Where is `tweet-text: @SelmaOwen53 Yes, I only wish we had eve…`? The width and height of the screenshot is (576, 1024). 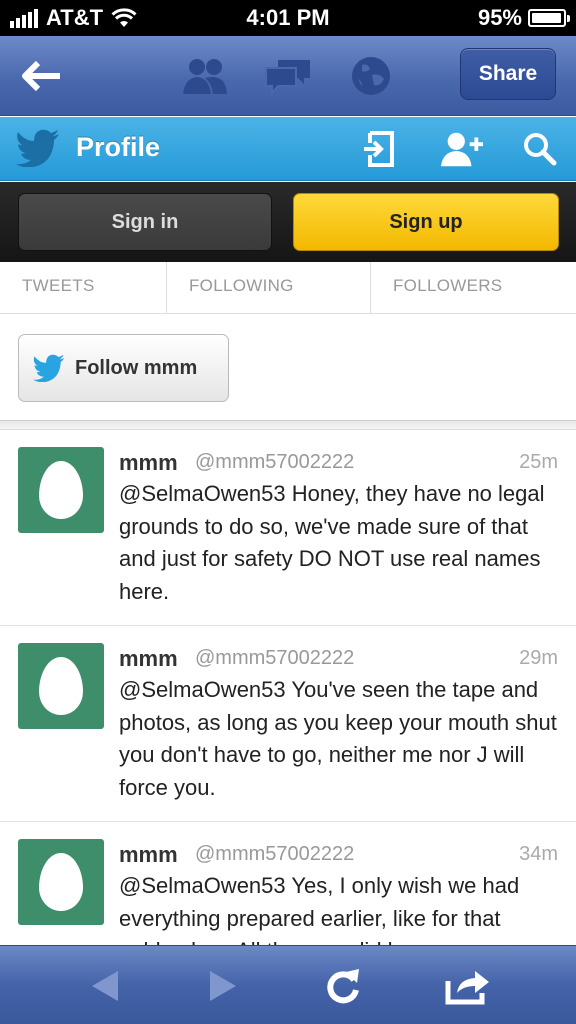
tweet-text: @SelmaOwen53 Yes, I only wish we had eve… is located at coordinates (319, 909).